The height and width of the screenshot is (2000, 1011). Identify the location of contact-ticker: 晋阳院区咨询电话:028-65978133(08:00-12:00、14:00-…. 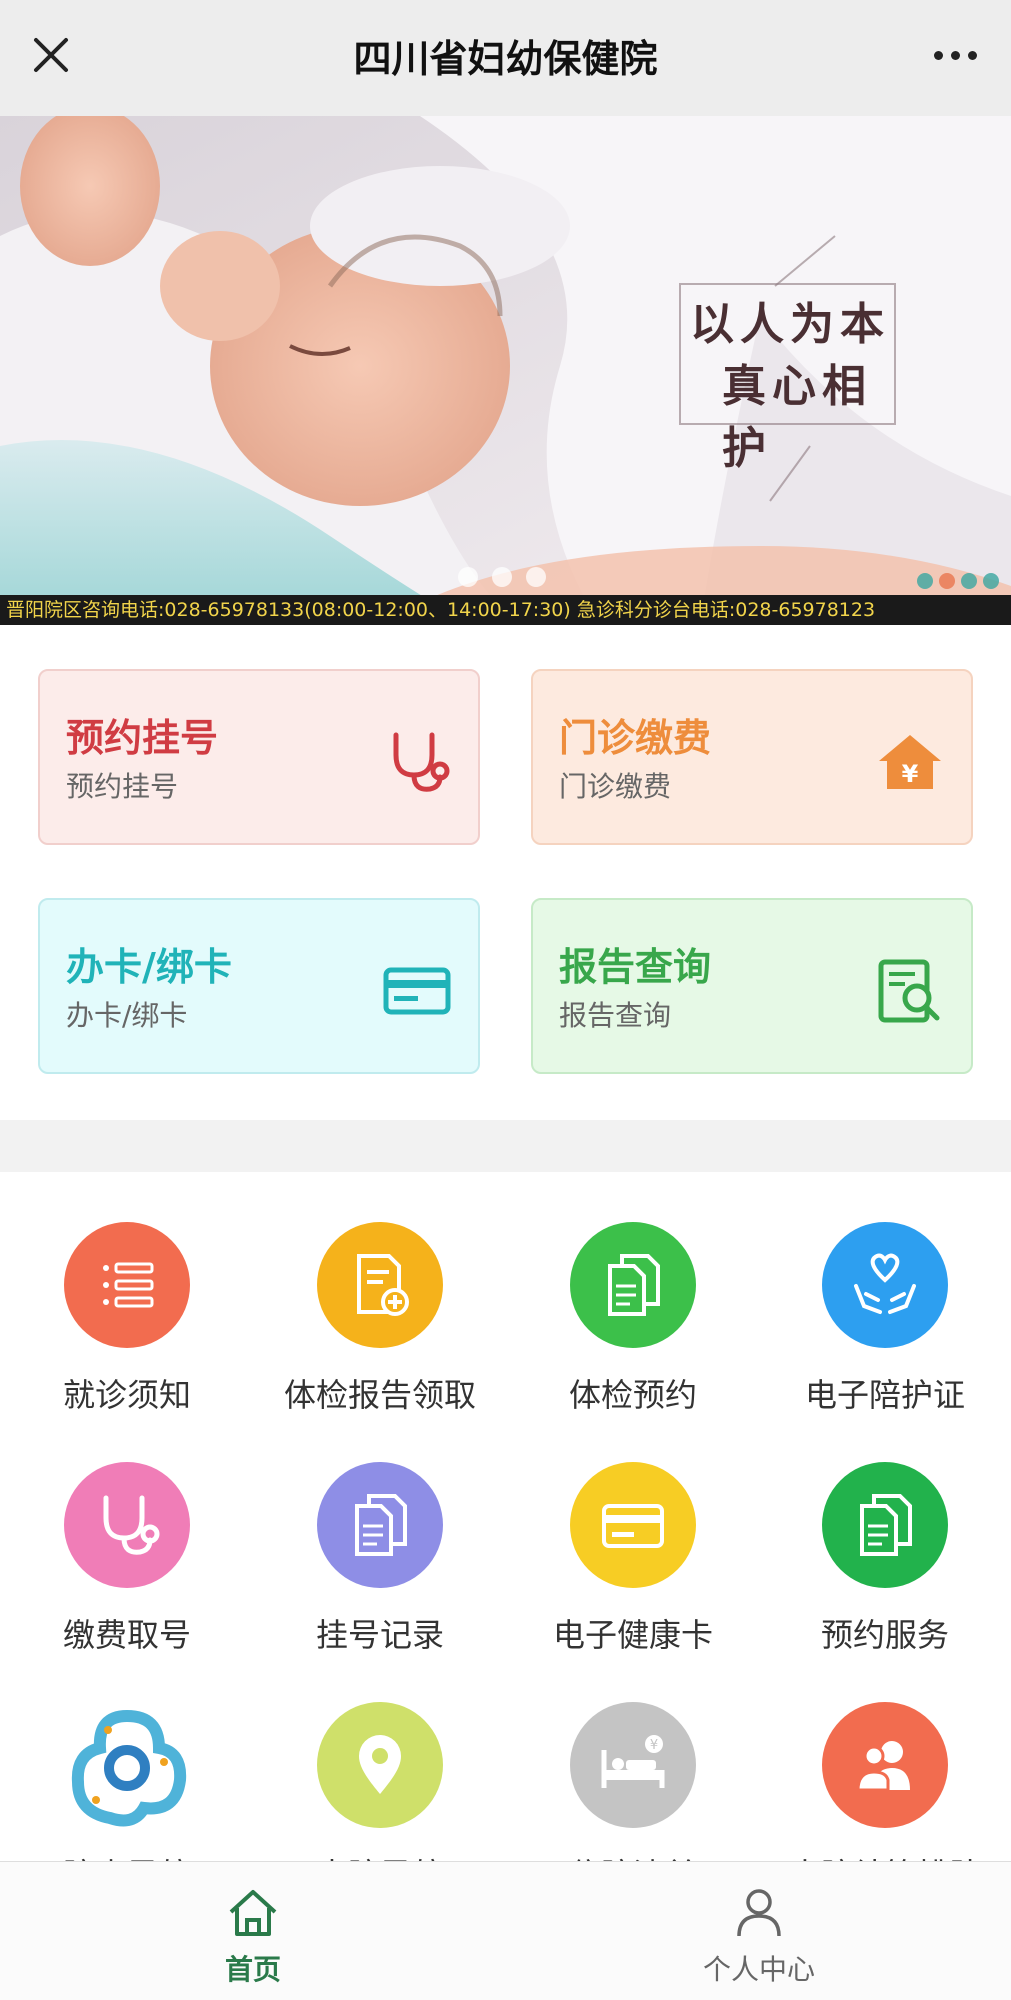
(505, 610).